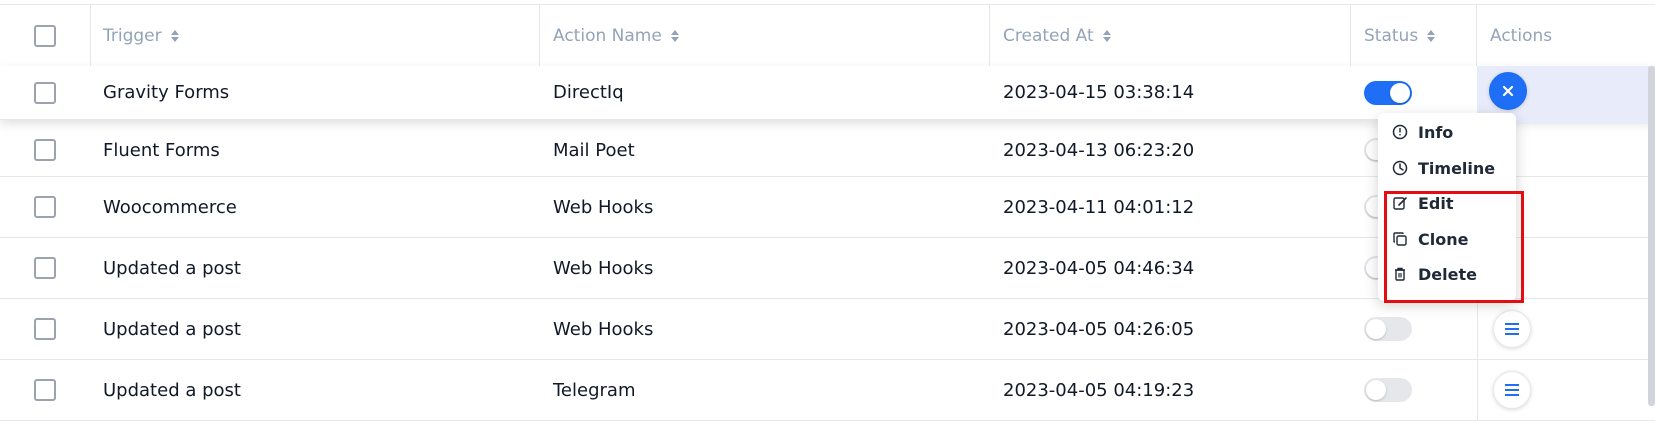 This screenshot has height=436, width=1655. What do you see at coordinates (1099, 268) in the screenshot?
I see `created-at: 2023-04-05 04:46:34` at bounding box center [1099, 268].